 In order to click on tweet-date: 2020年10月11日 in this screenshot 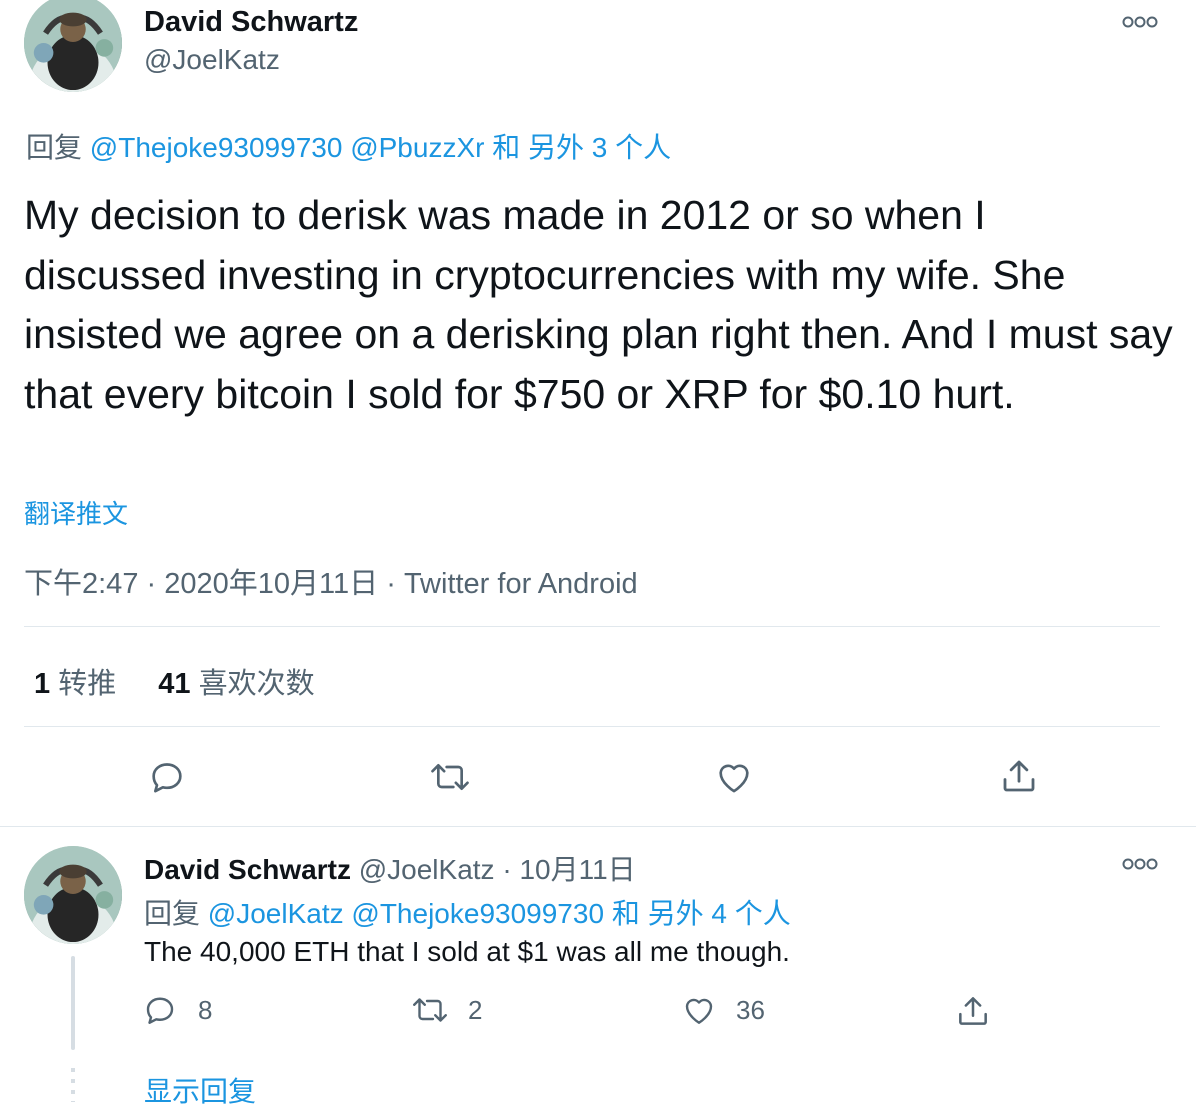, I will do `click(271, 584)`.